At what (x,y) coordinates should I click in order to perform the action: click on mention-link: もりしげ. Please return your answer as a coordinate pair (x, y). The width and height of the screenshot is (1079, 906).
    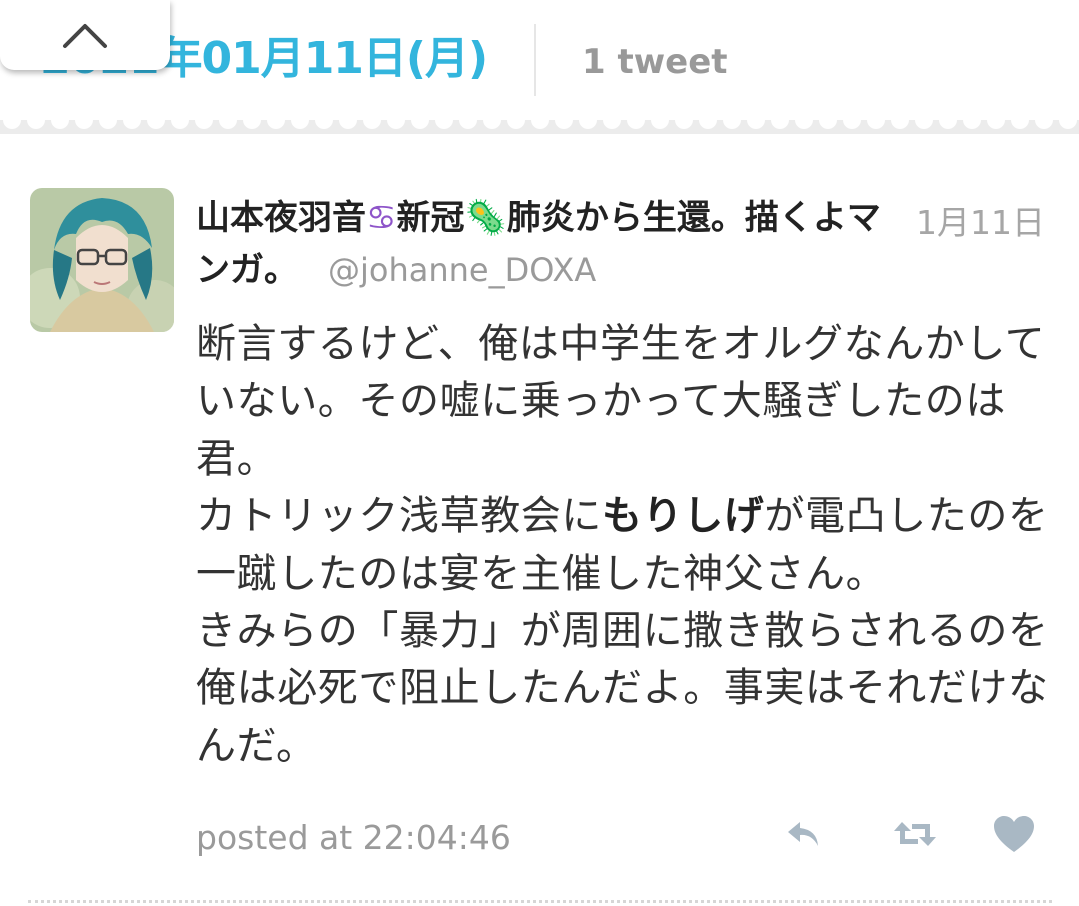
    Looking at the image, I should click on (683, 516).